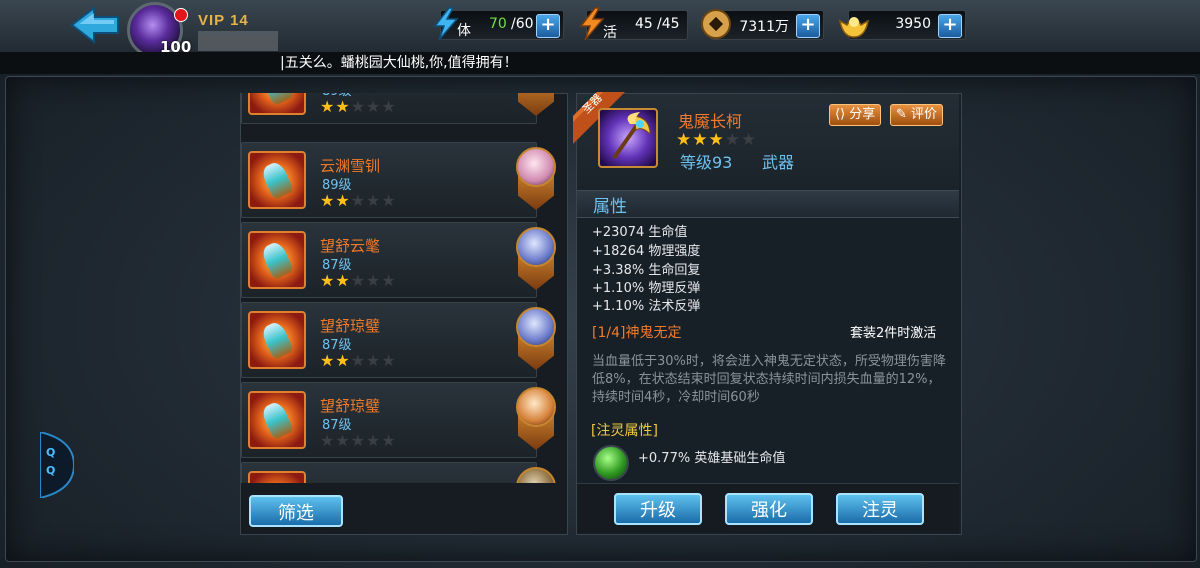  I want to click on add-gold-button: +, so click(950, 26).